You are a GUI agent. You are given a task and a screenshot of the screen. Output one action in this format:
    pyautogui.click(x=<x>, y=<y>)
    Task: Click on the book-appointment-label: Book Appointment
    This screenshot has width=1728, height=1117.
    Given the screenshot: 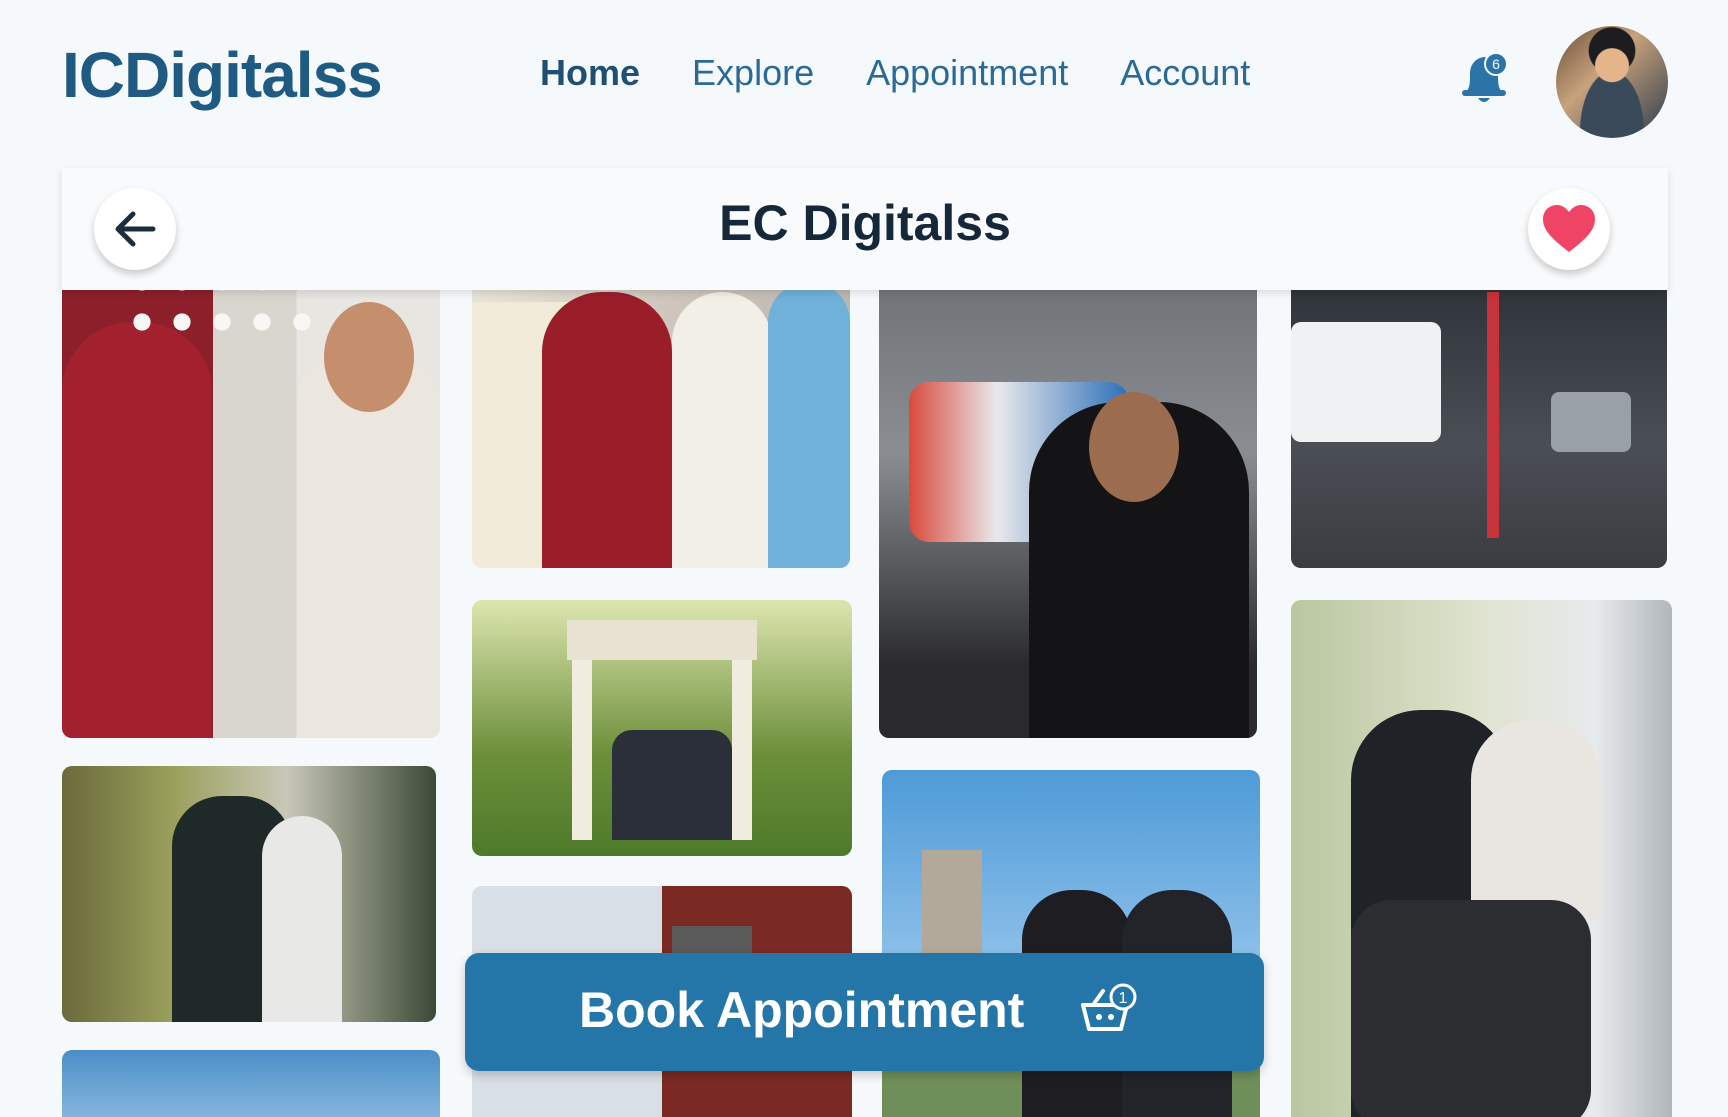 What is the action you would take?
    pyautogui.click(x=802, y=1010)
    